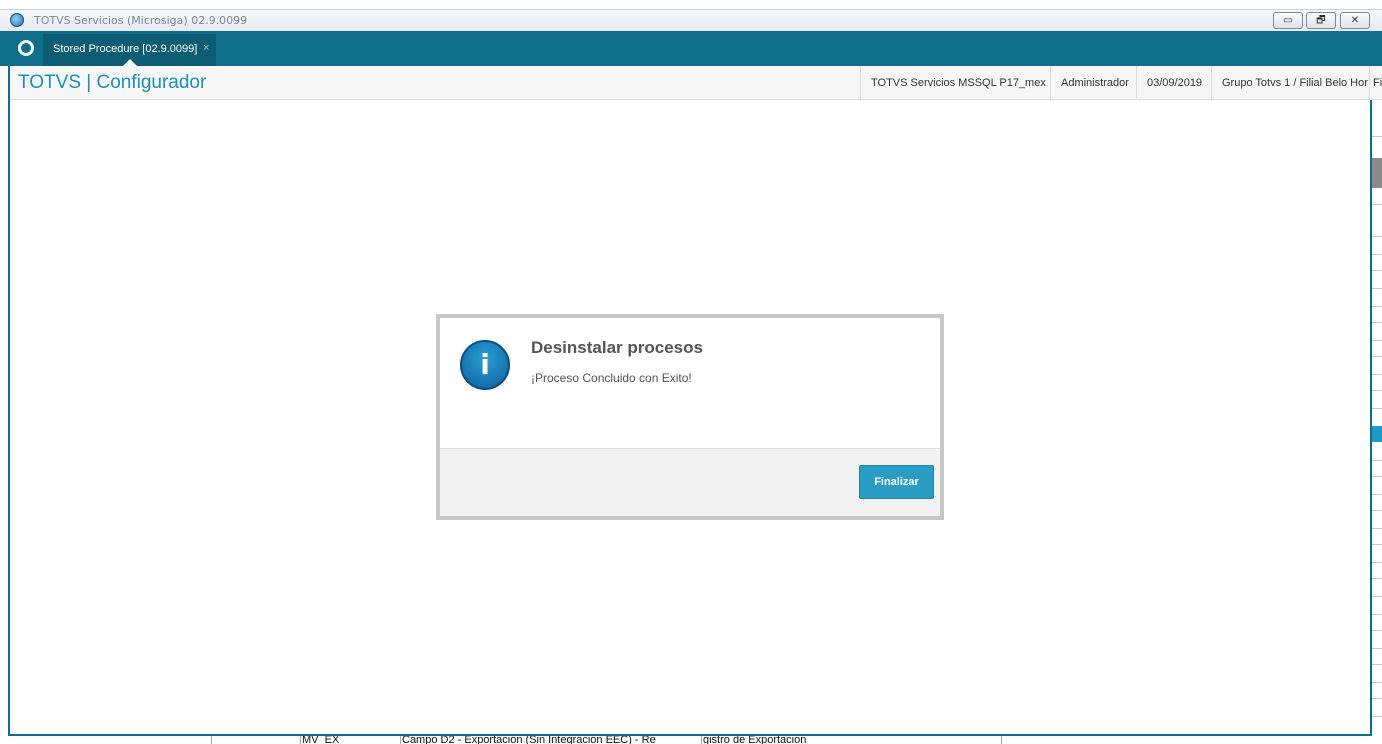 The width and height of the screenshot is (1382, 744). Describe the element at coordinates (206, 48) in the screenshot. I see `tab-close-icon: ×` at that location.